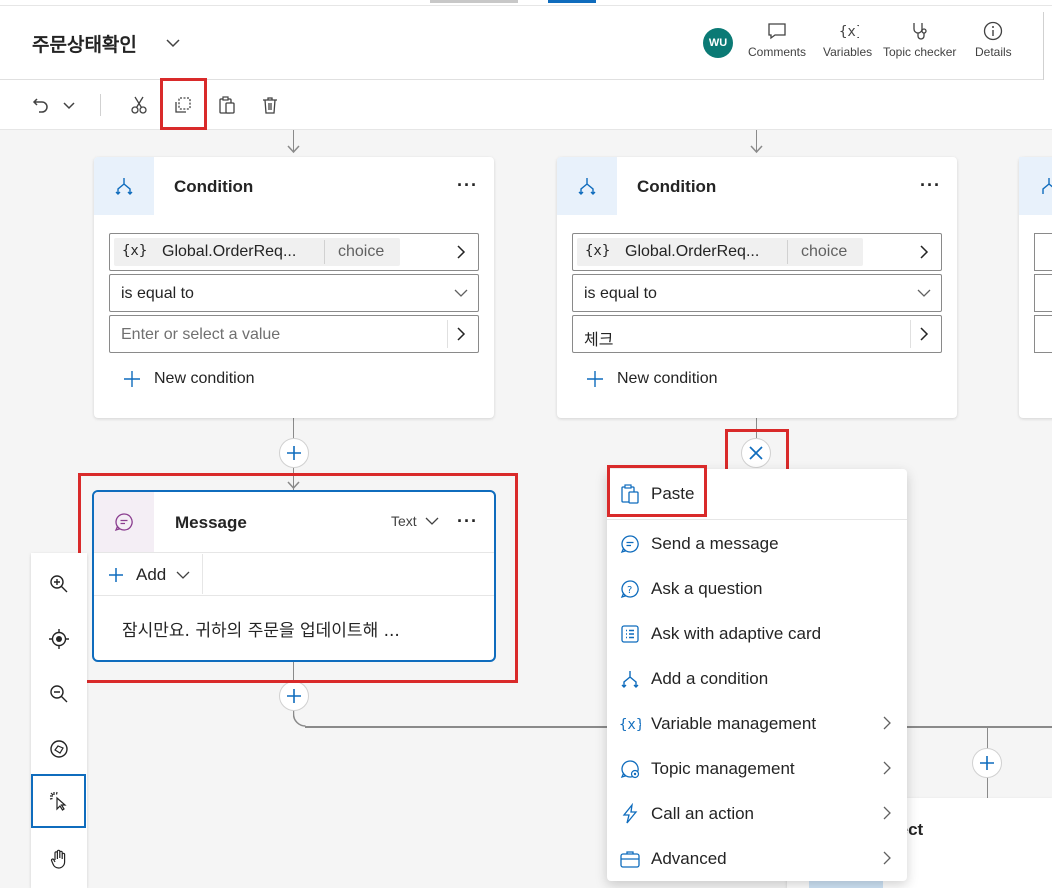  Describe the element at coordinates (620, 293) in the screenshot. I see `operator-value: is equal to` at that location.